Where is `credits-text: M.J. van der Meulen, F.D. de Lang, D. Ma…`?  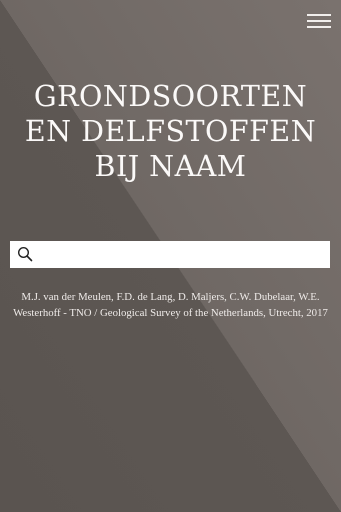
credits-text: M.J. van der Meulen, F.D. de Lang, D. Ma… is located at coordinates (170, 305).